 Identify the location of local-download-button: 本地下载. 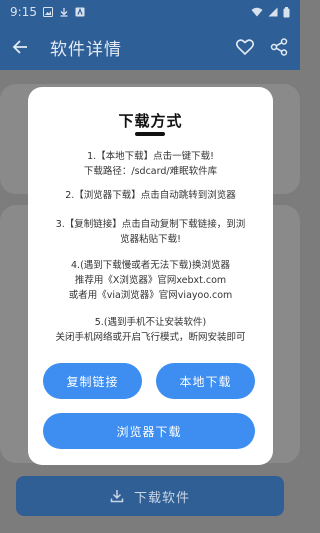
(205, 381).